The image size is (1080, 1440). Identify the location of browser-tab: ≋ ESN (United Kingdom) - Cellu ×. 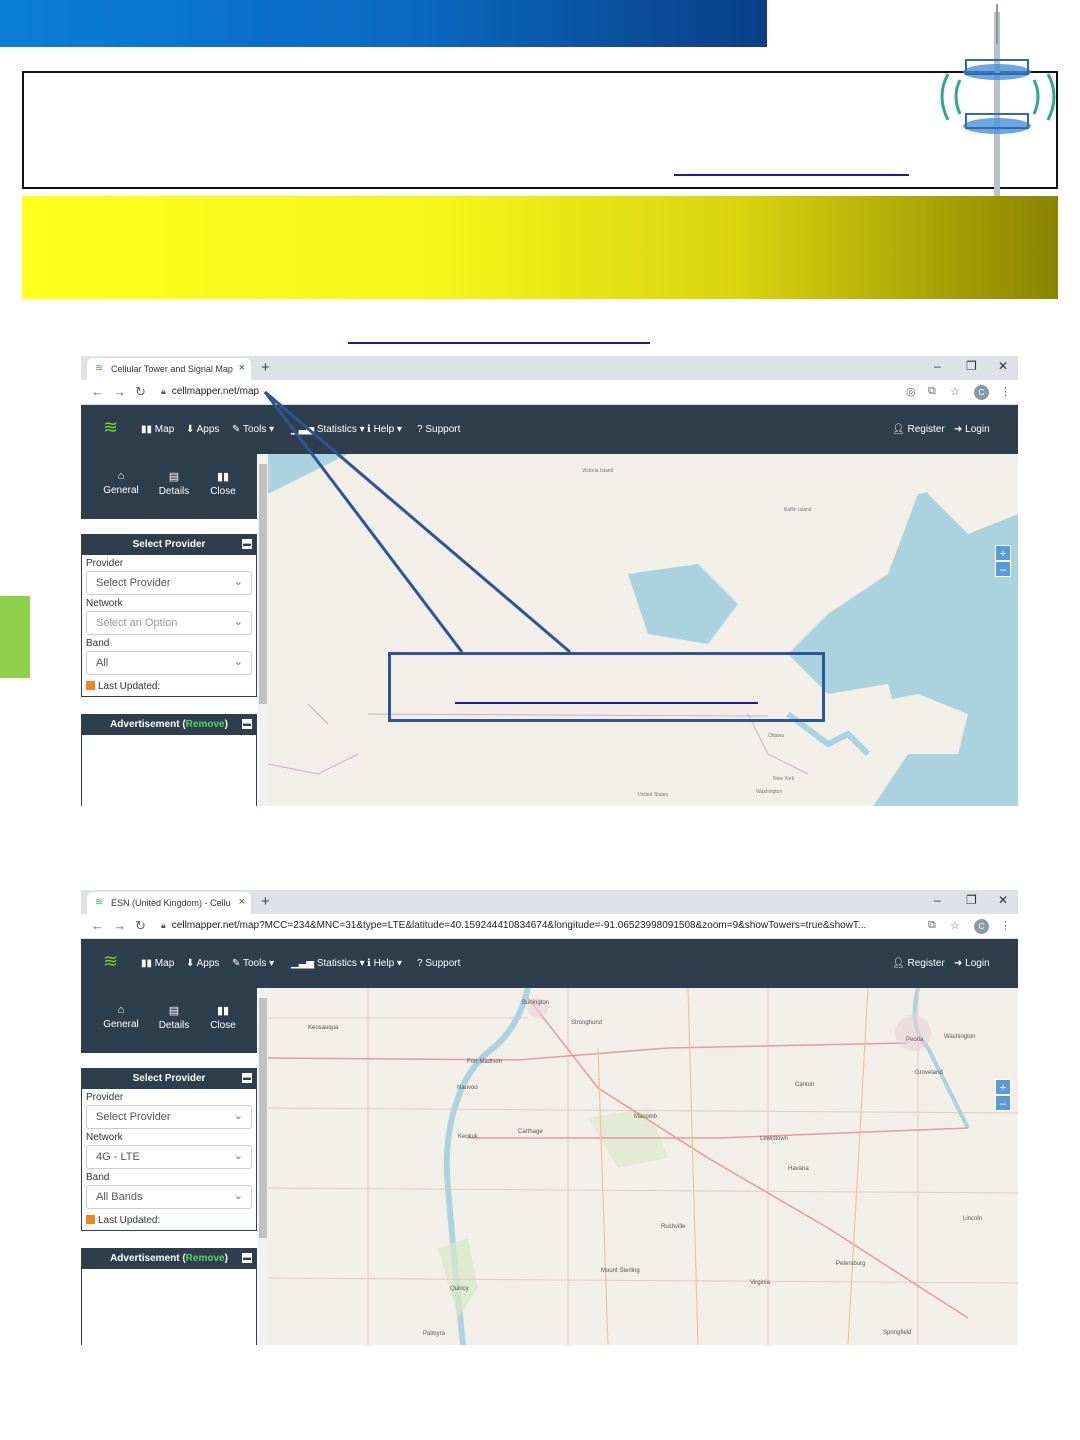
(169, 903).